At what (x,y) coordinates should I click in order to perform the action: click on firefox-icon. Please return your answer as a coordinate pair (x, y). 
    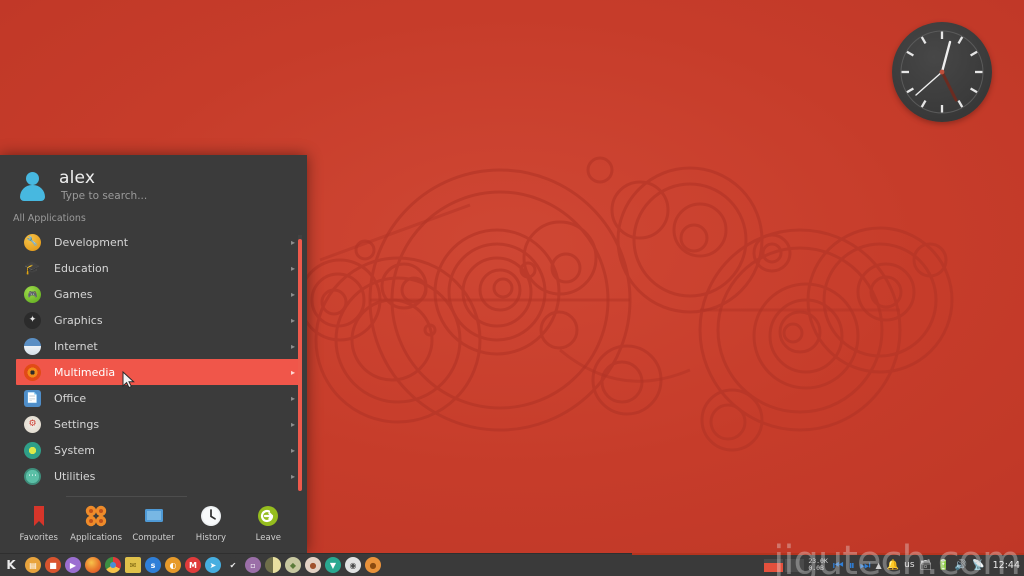
    Looking at the image, I should click on (93, 565).